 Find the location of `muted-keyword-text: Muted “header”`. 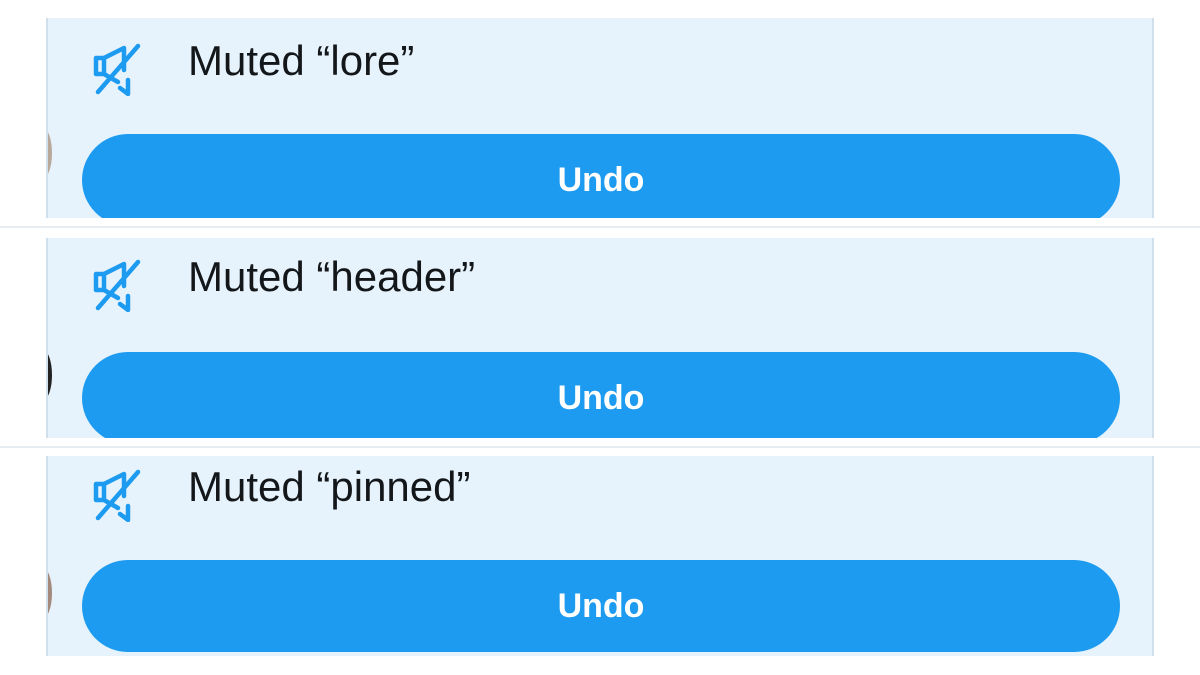

muted-keyword-text: Muted “header” is located at coordinates (332, 276).